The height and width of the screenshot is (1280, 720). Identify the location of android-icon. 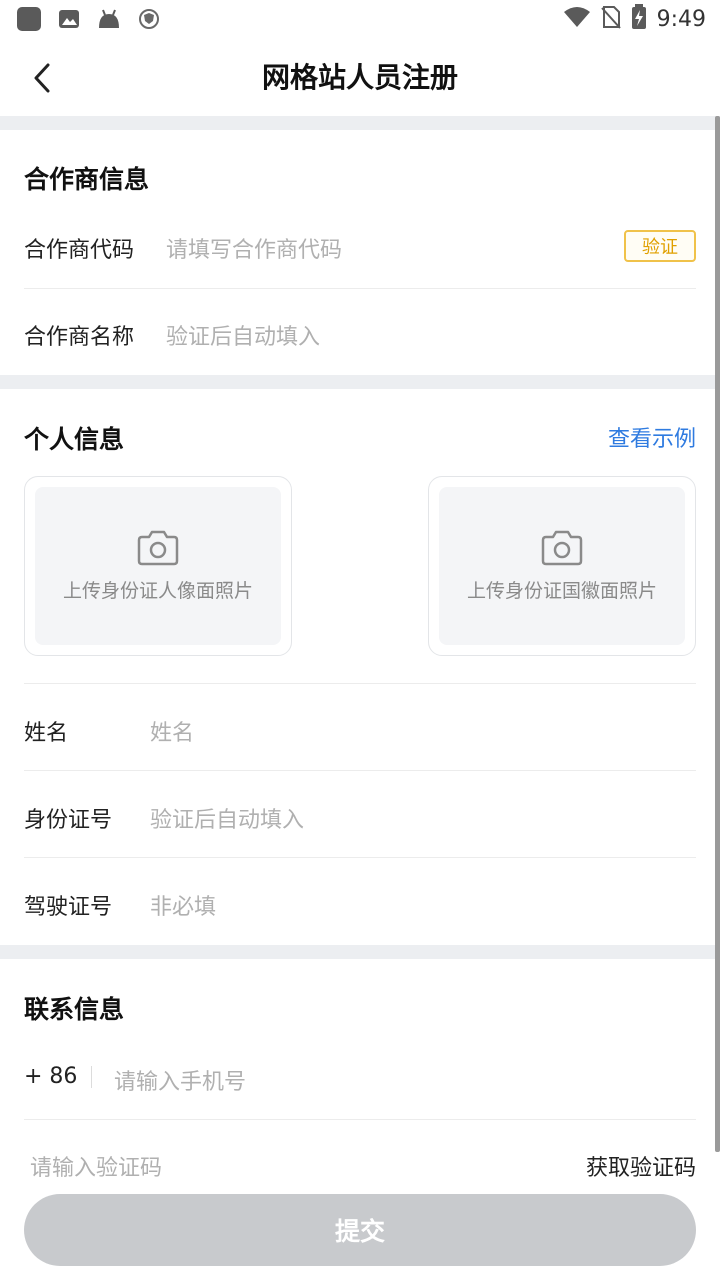
(109, 19).